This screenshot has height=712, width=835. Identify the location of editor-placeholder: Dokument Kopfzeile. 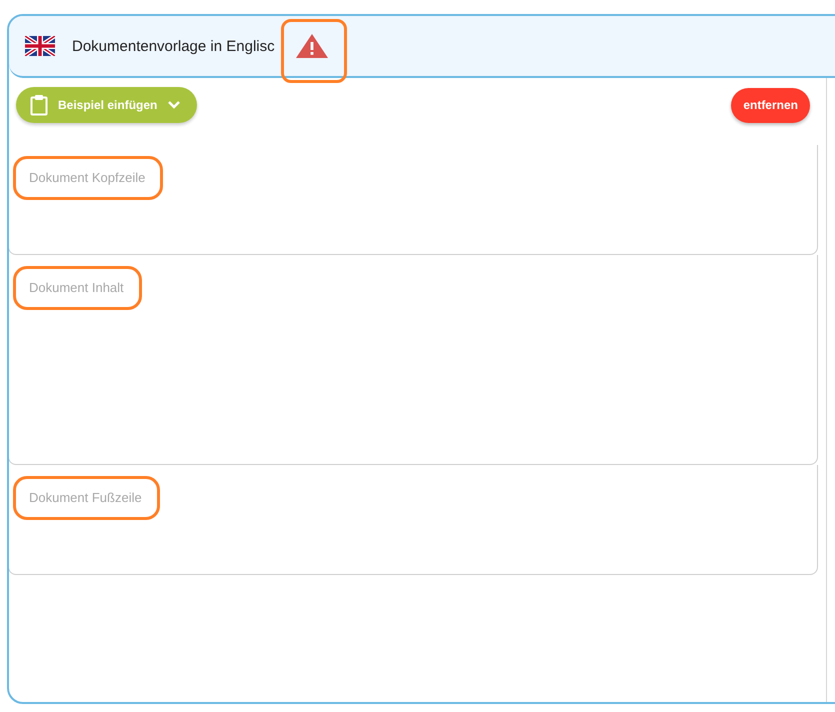
(87, 177).